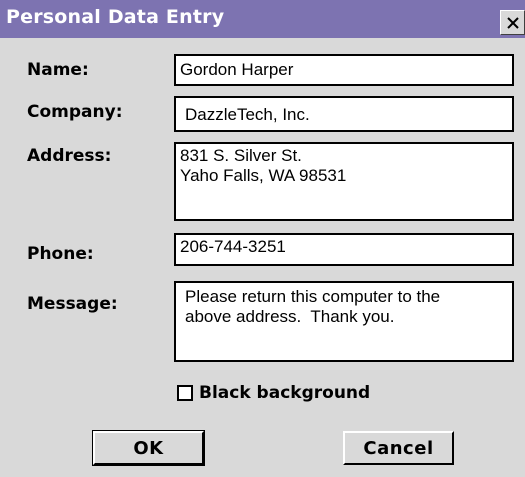  Describe the element at coordinates (285, 393) in the screenshot. I see `black-background-label: Black background` at that location.